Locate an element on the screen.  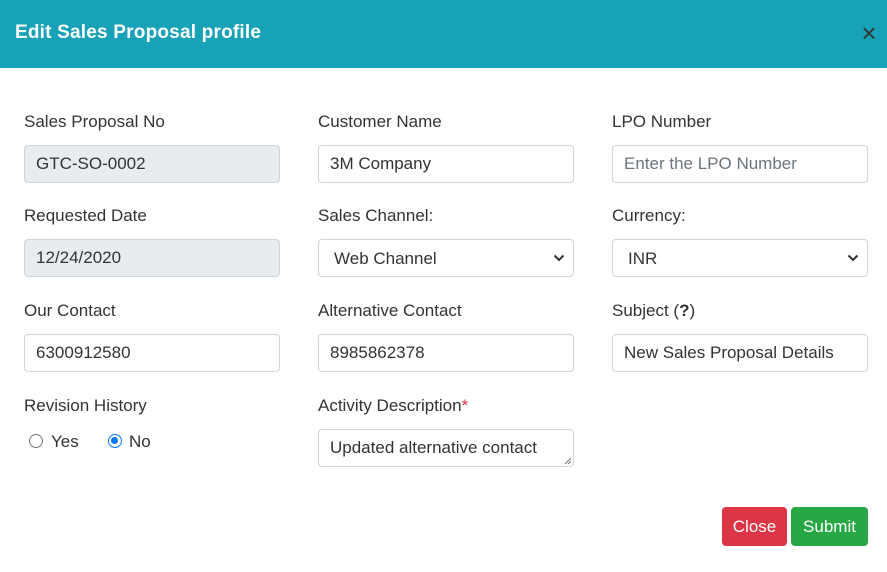
submit-button: Submit is located at coordinates (829, 526).